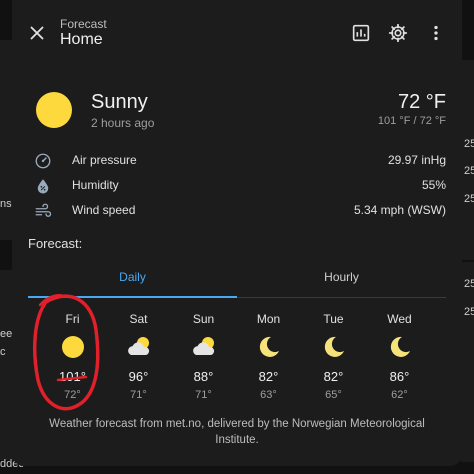 The width and height of the screenshot is (474, 474). Describe the element at coordinates (138, 358) in the screenshot. I see `forecast-day: Sat 96° 71°` at that location.